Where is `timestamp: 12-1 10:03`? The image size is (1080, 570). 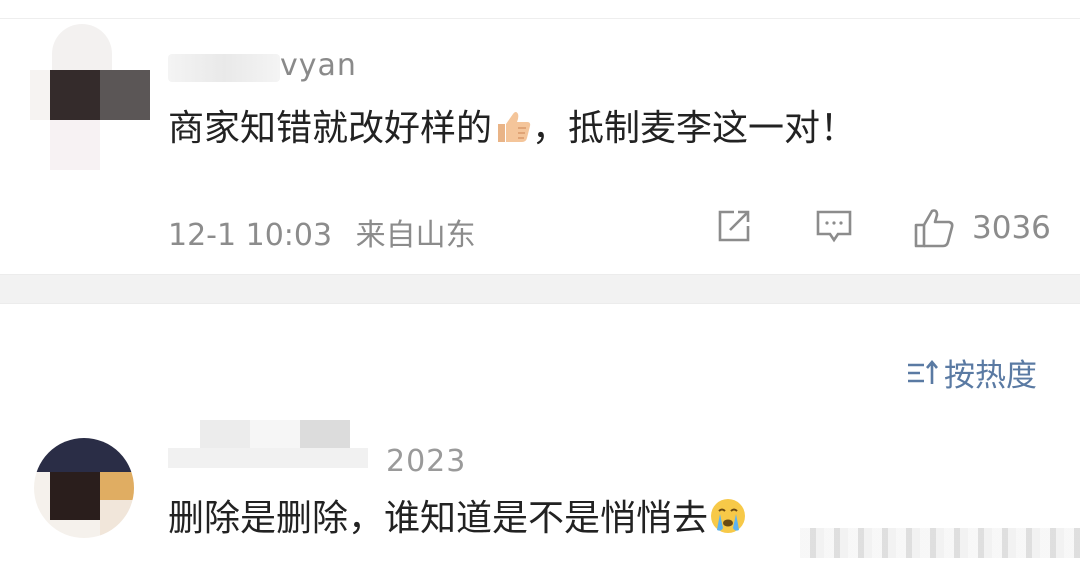
timestamp: 12-1 10:03 is located at coordinates (250, 235).